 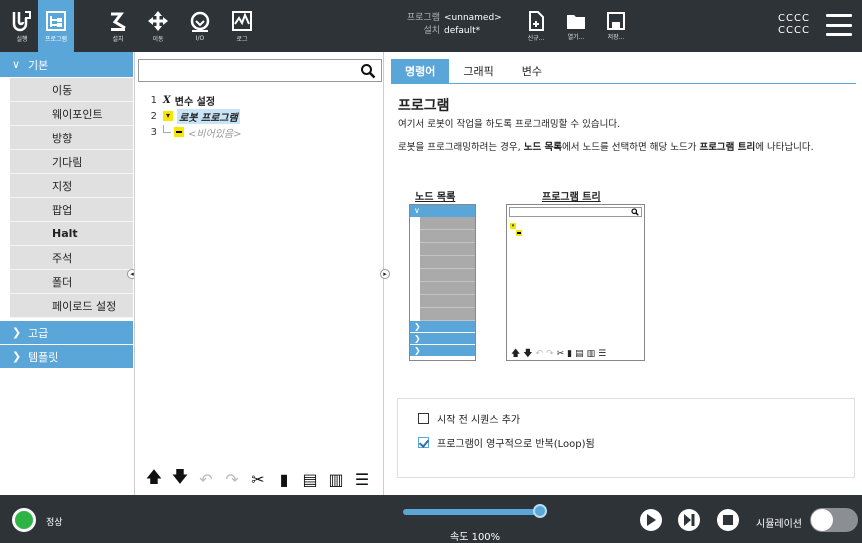 What do you see at coordinates (24, 520) in the screenshot?
I see `robot-status-button` at bounding box center [24, 520].